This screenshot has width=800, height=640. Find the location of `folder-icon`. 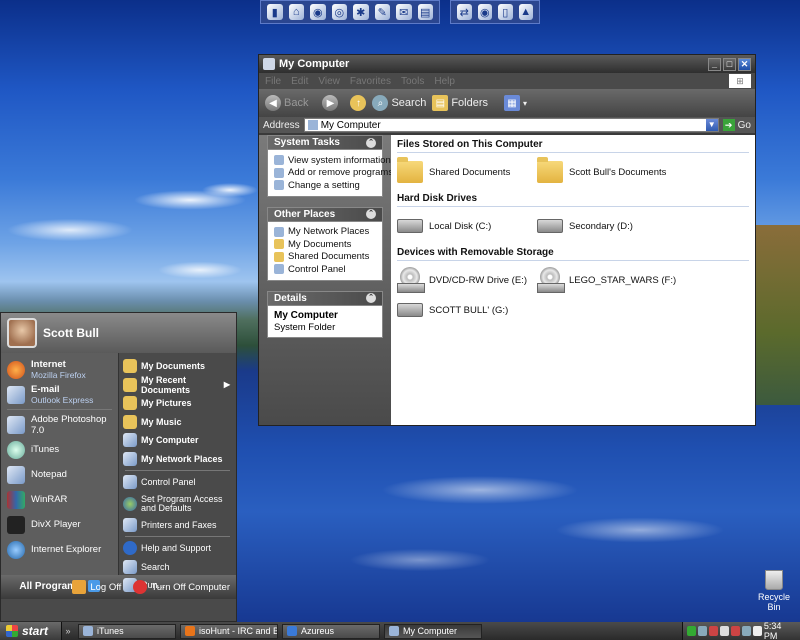

folder-icon is located at coordinates (130, 366).